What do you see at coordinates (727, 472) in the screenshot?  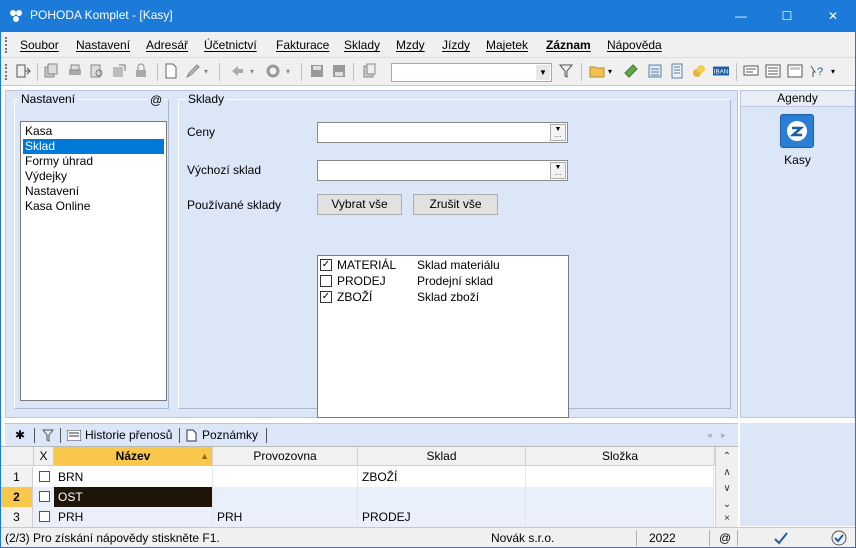 I see `scroll-up-icon: ∧` at bounding box center [727, 472].